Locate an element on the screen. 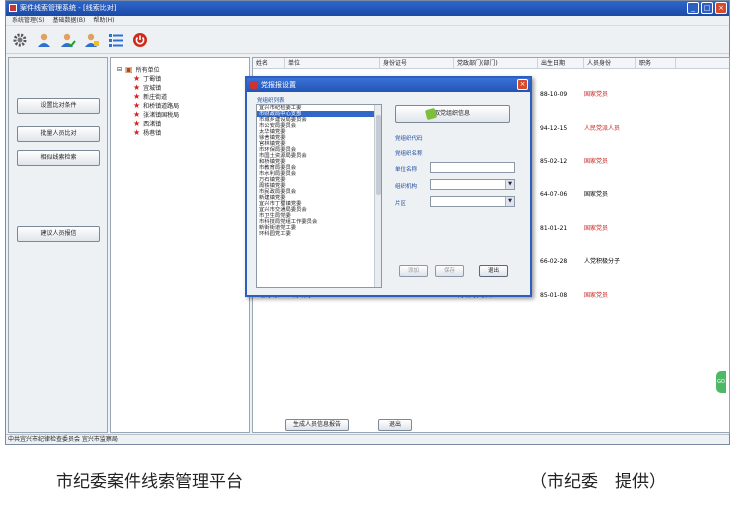  window-title: 案件线索管理系统 - [线索比对] is located at coordinates (68, 8).